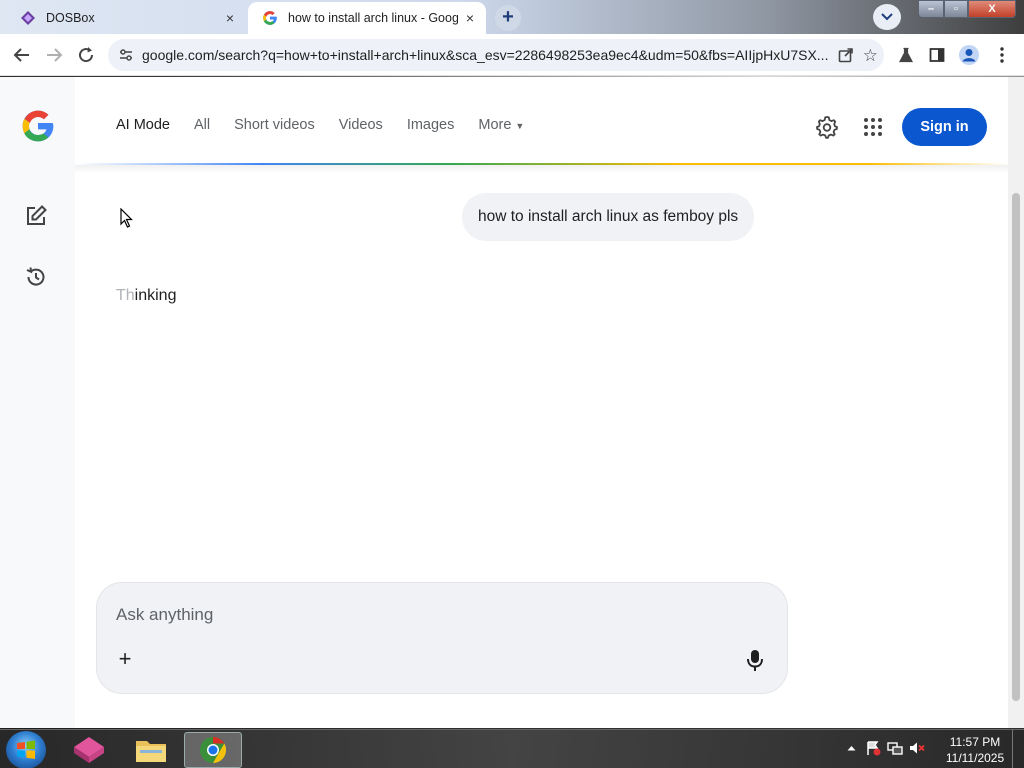 This screenshot has width=1024, height=768. Describe the element at coordinates (1002, 55) in the screenshot. I see `browser-menu-icon` at that location.